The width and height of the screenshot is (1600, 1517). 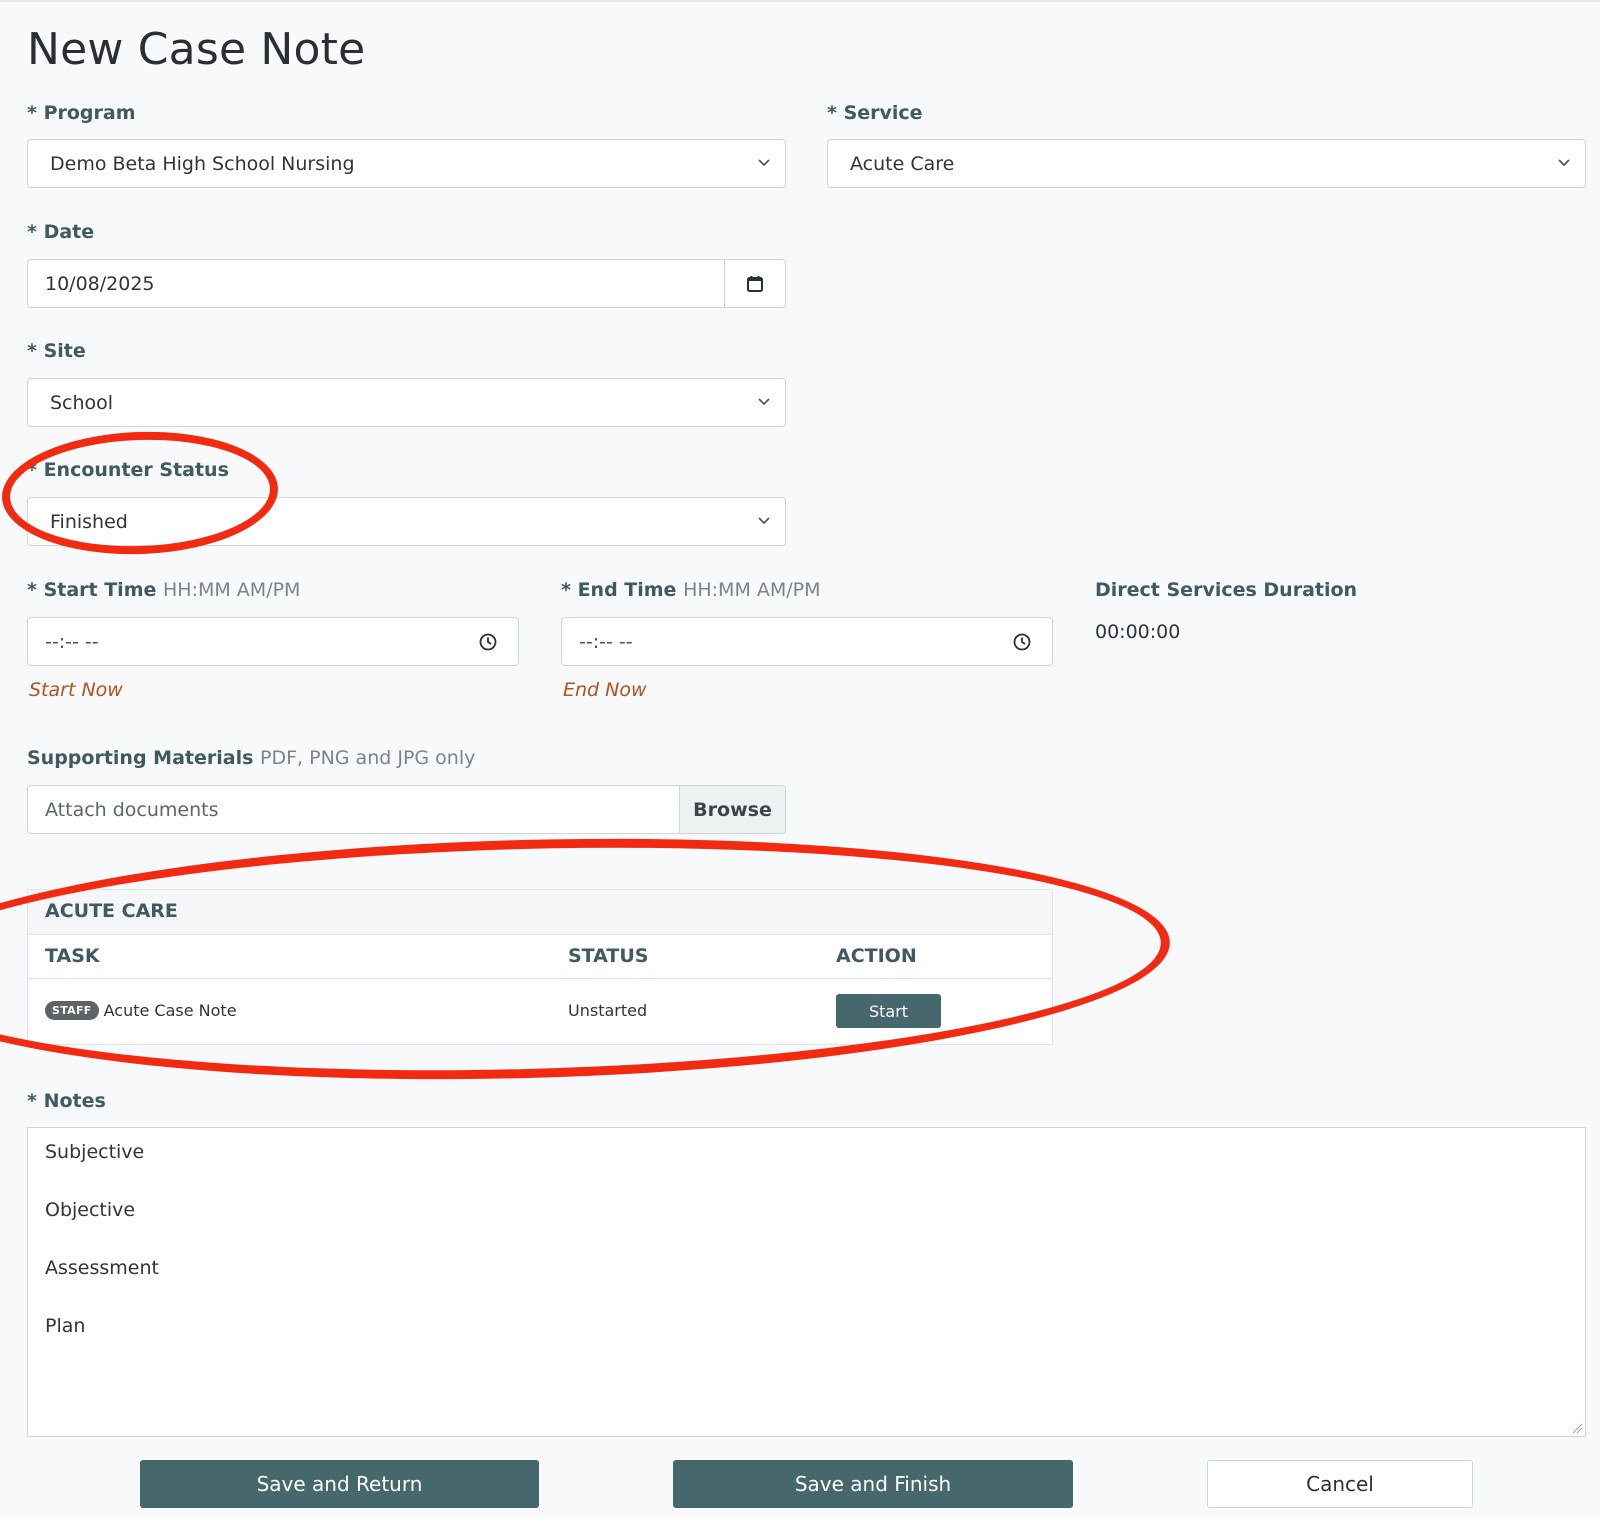 What do you see at coordinates (732, 809) in the screenshot?
I see `browse-button: Browse` at bounding box center [732, 809].